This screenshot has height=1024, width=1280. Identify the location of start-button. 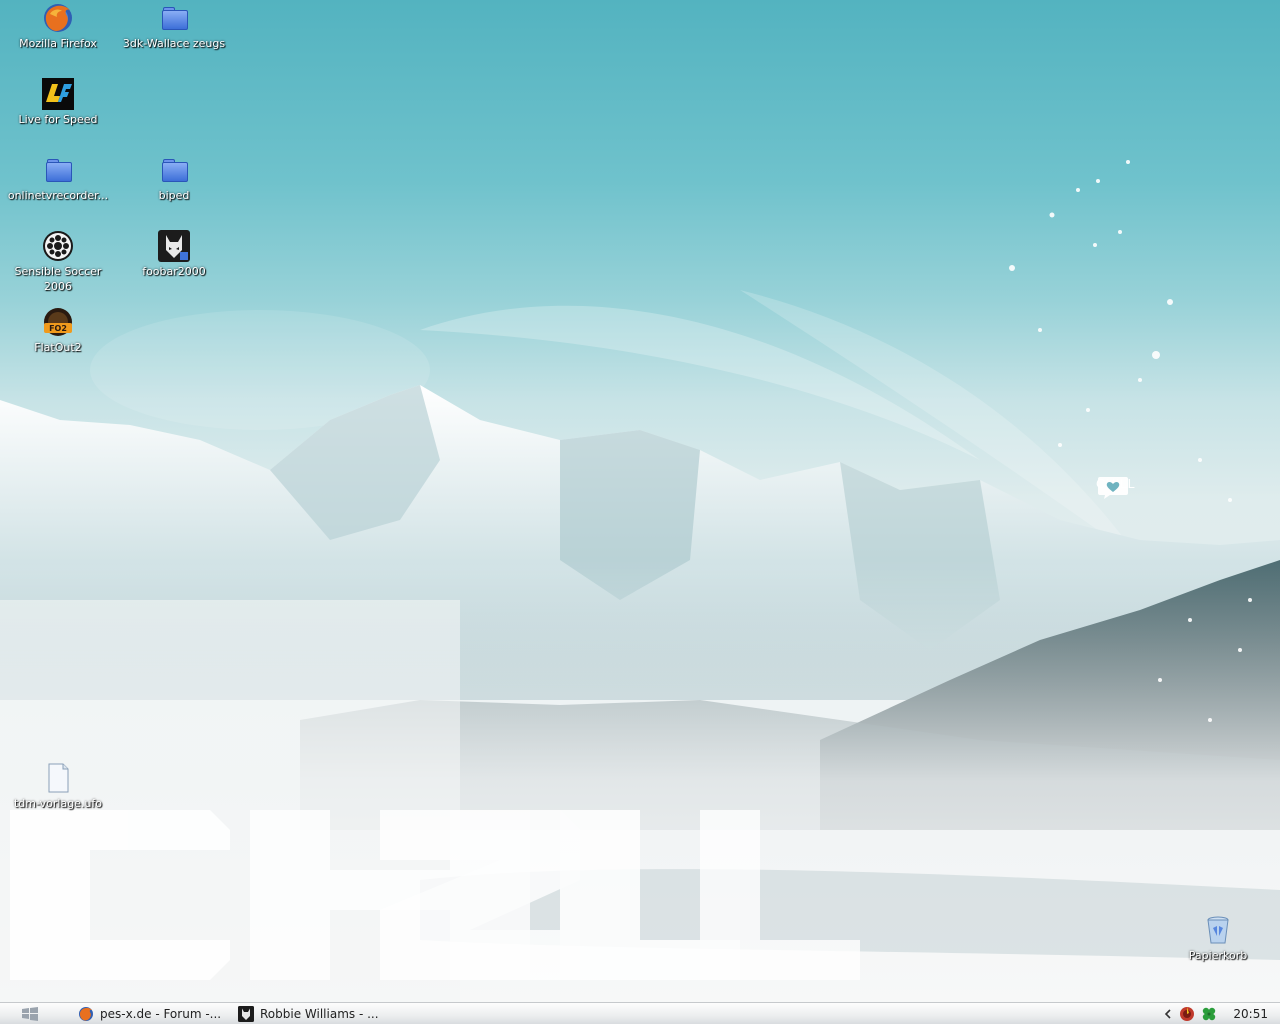
(30, 1013).